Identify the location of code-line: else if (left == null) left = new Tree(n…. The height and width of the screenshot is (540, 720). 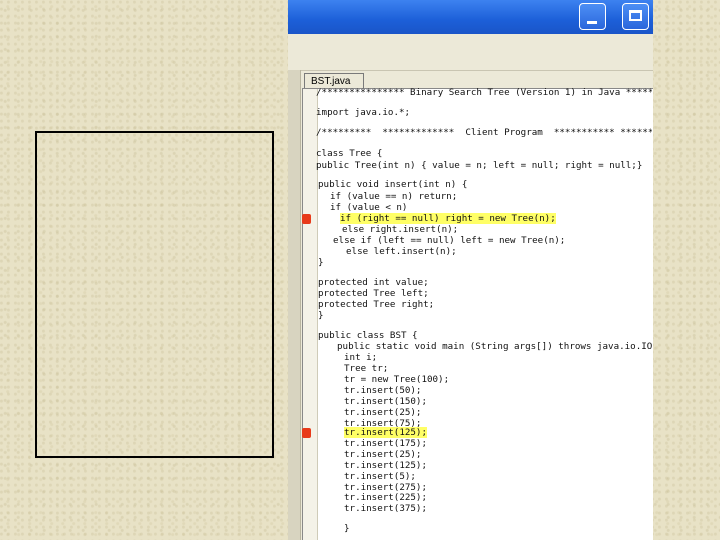
(449, 240).